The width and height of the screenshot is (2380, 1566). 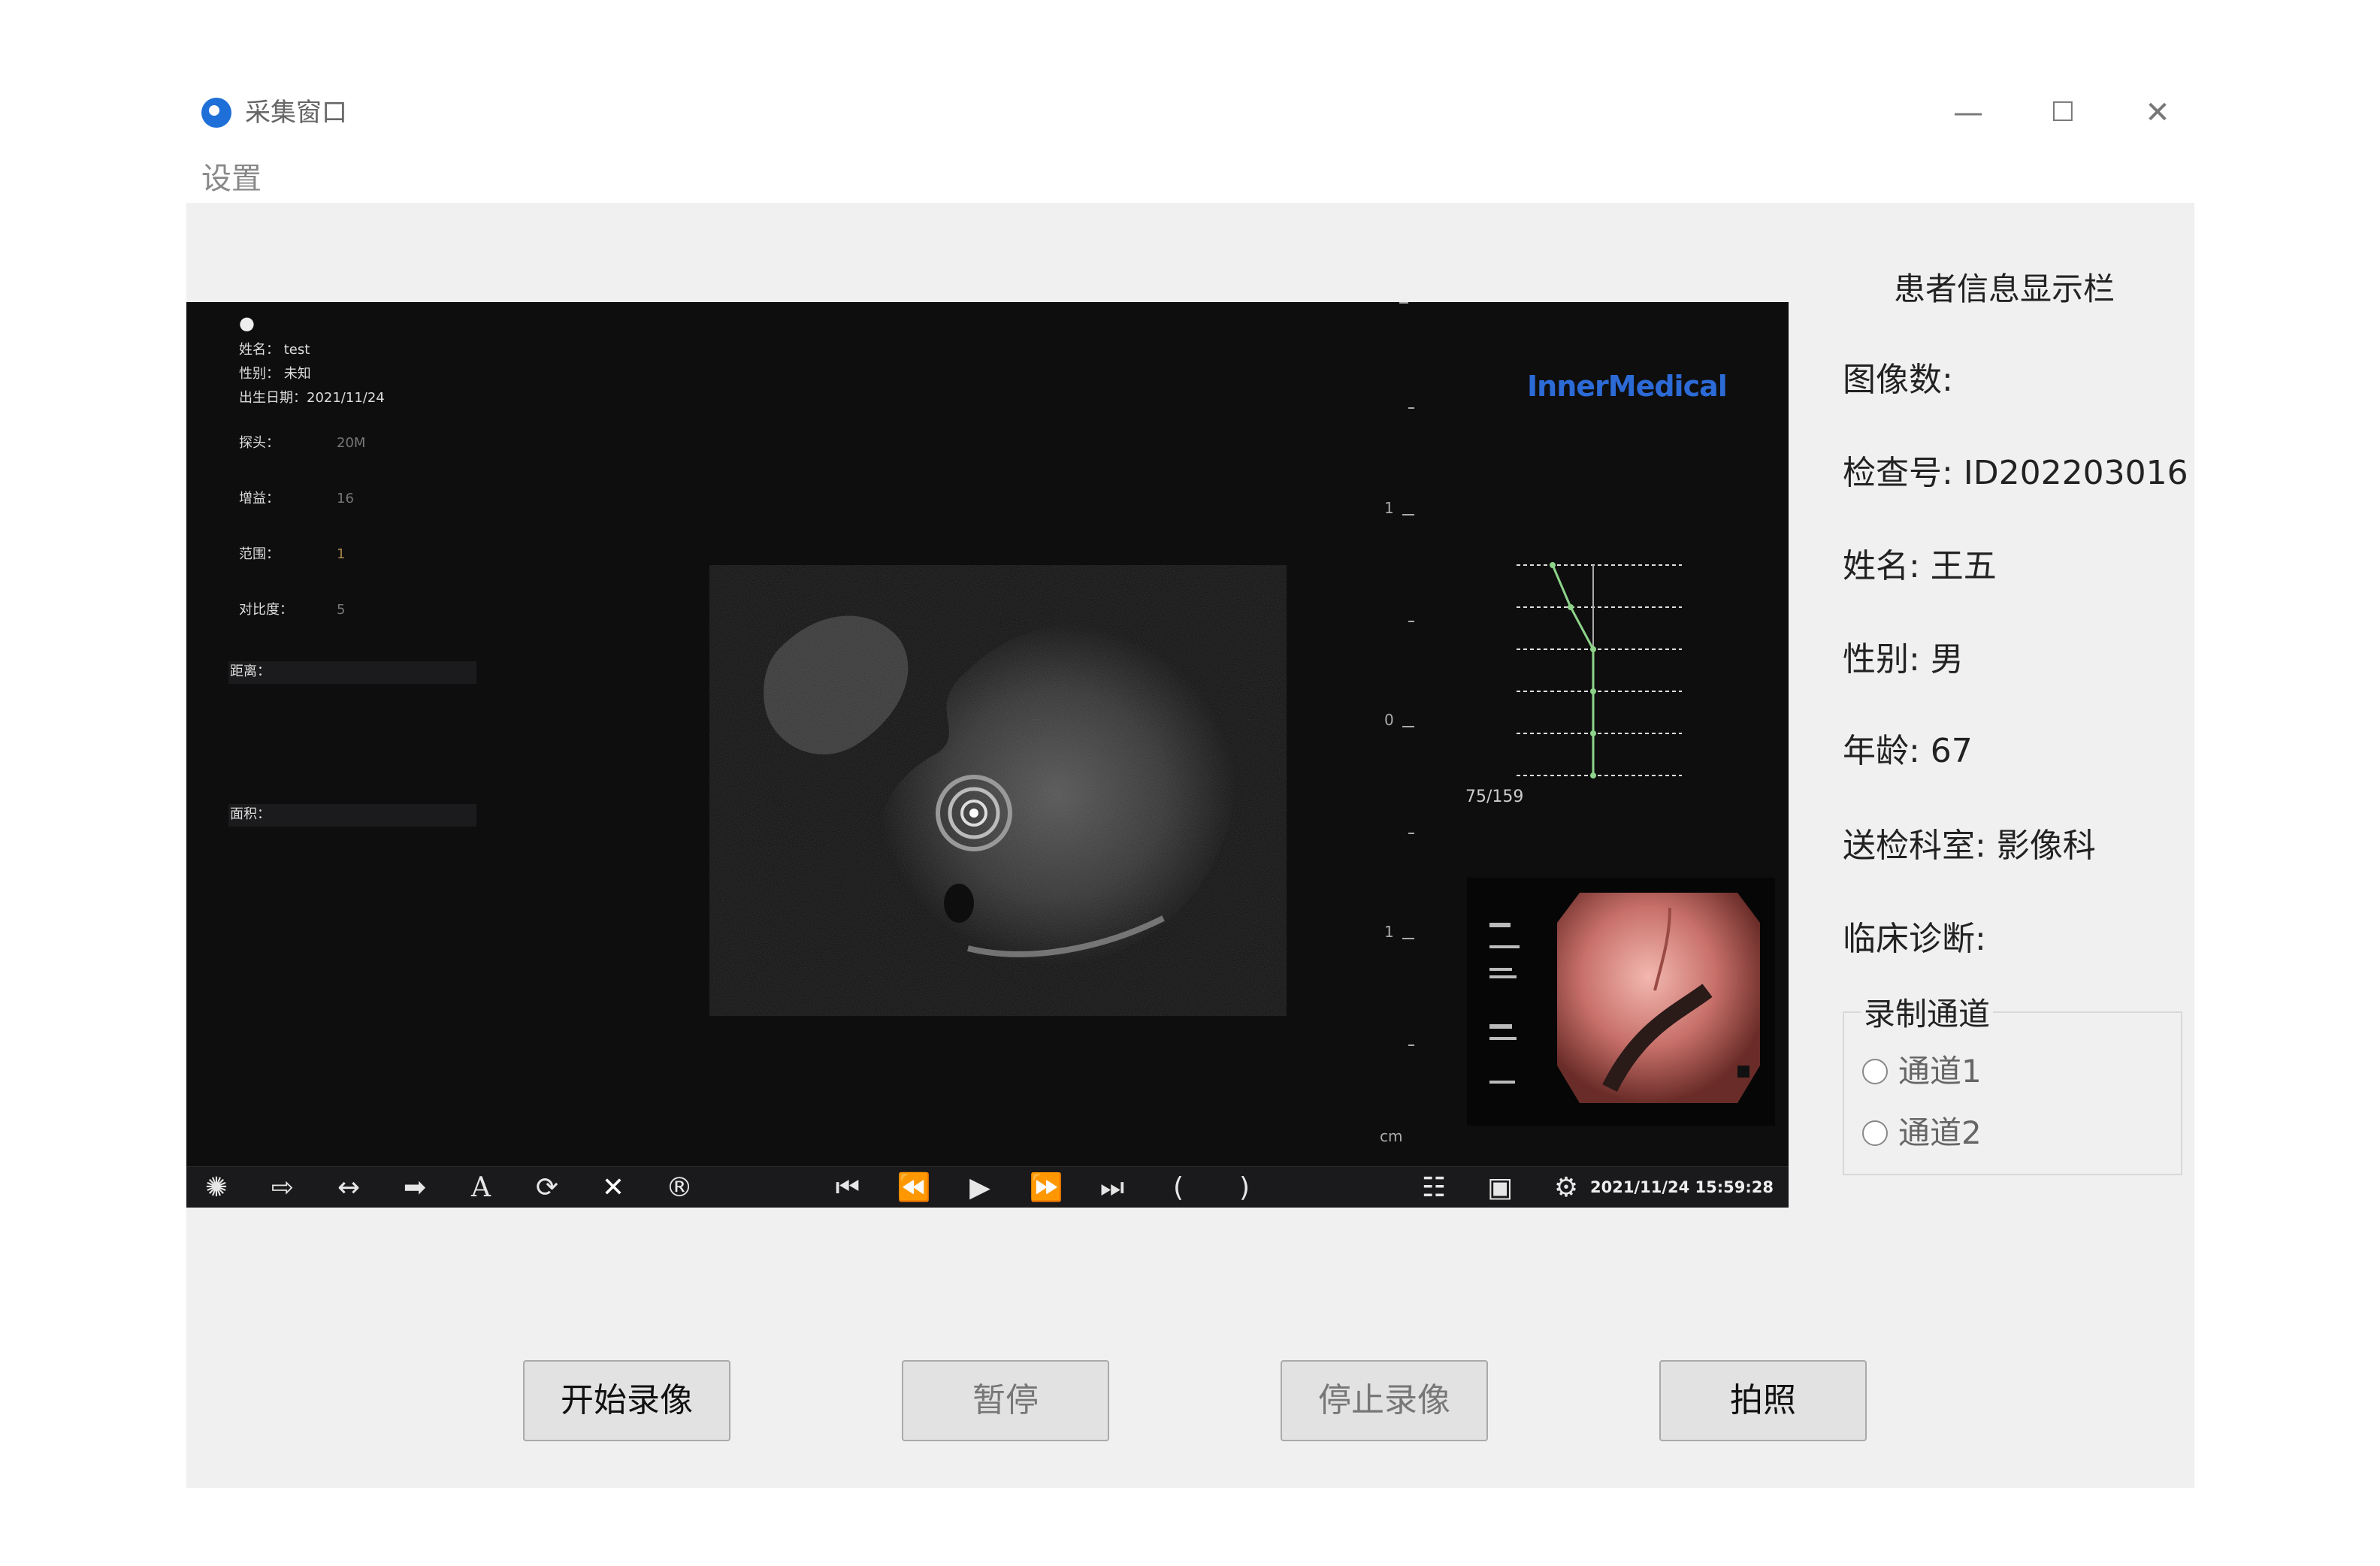 I want to click on viewer-datetime: 2021/11/24 15:59:28, so click(x=1681, y=1187).